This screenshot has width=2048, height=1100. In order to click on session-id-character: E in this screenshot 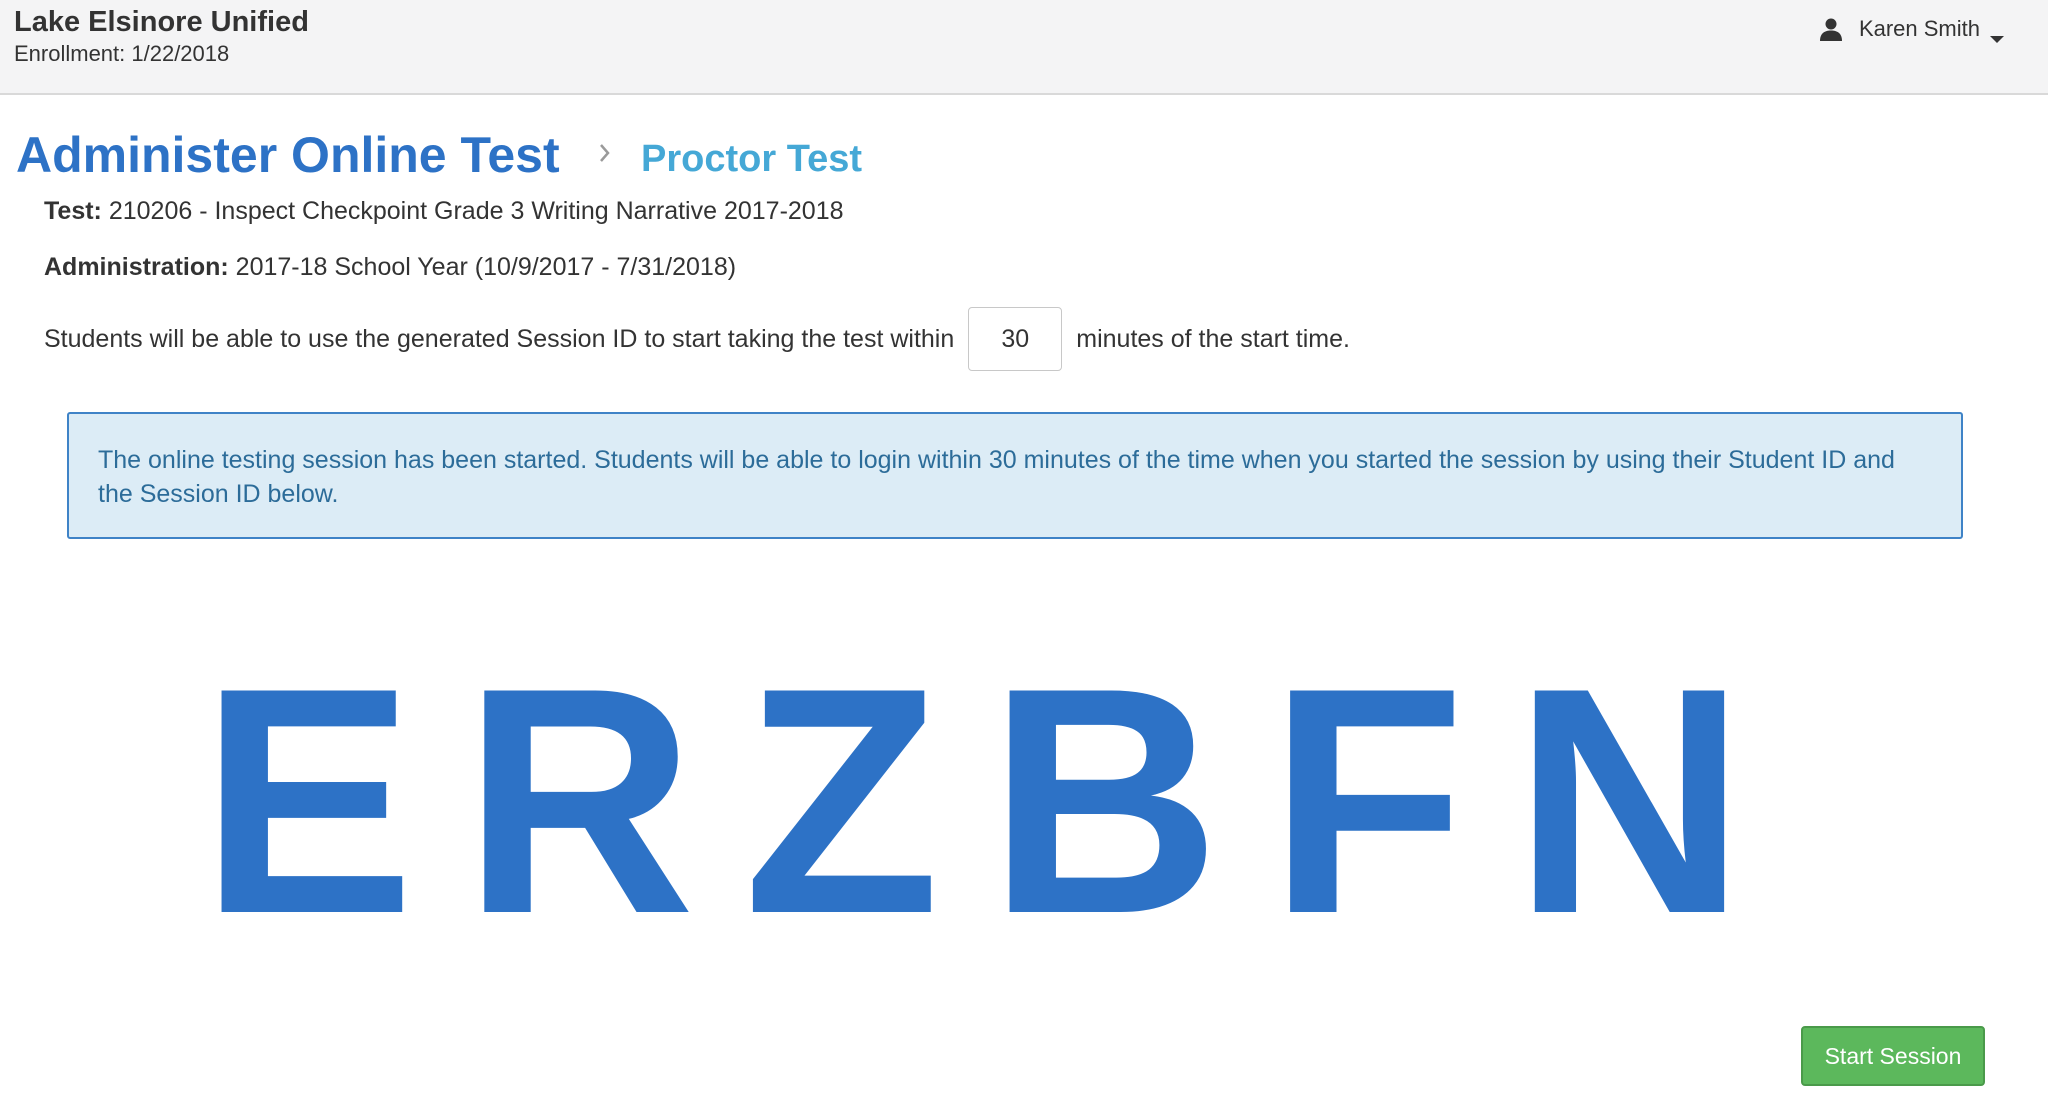, I will do `click(307, 801)`.